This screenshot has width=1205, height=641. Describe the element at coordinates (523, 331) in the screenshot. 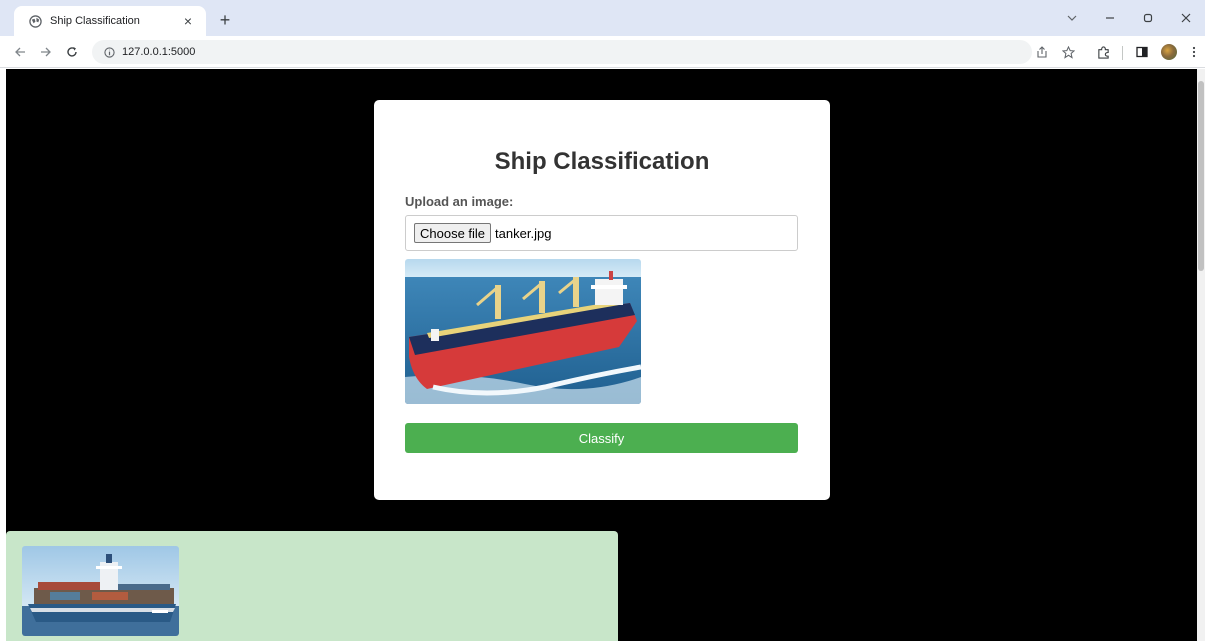

I see `image-preview` at that location.